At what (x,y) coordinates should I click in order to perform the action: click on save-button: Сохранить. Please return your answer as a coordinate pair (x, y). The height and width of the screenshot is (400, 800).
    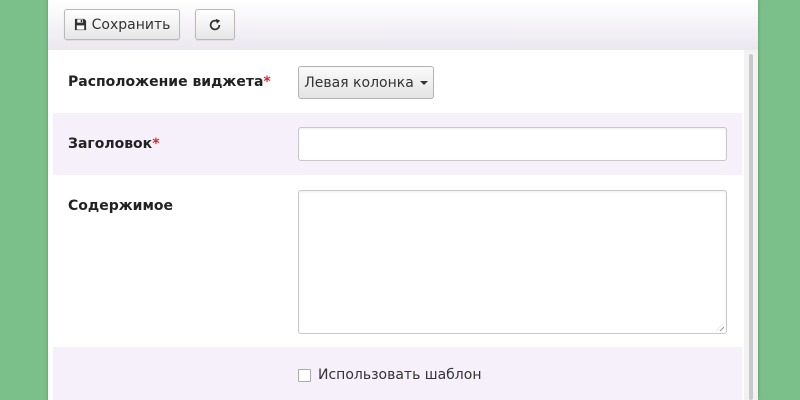
    Looking at the image, I should click on (122, 24).